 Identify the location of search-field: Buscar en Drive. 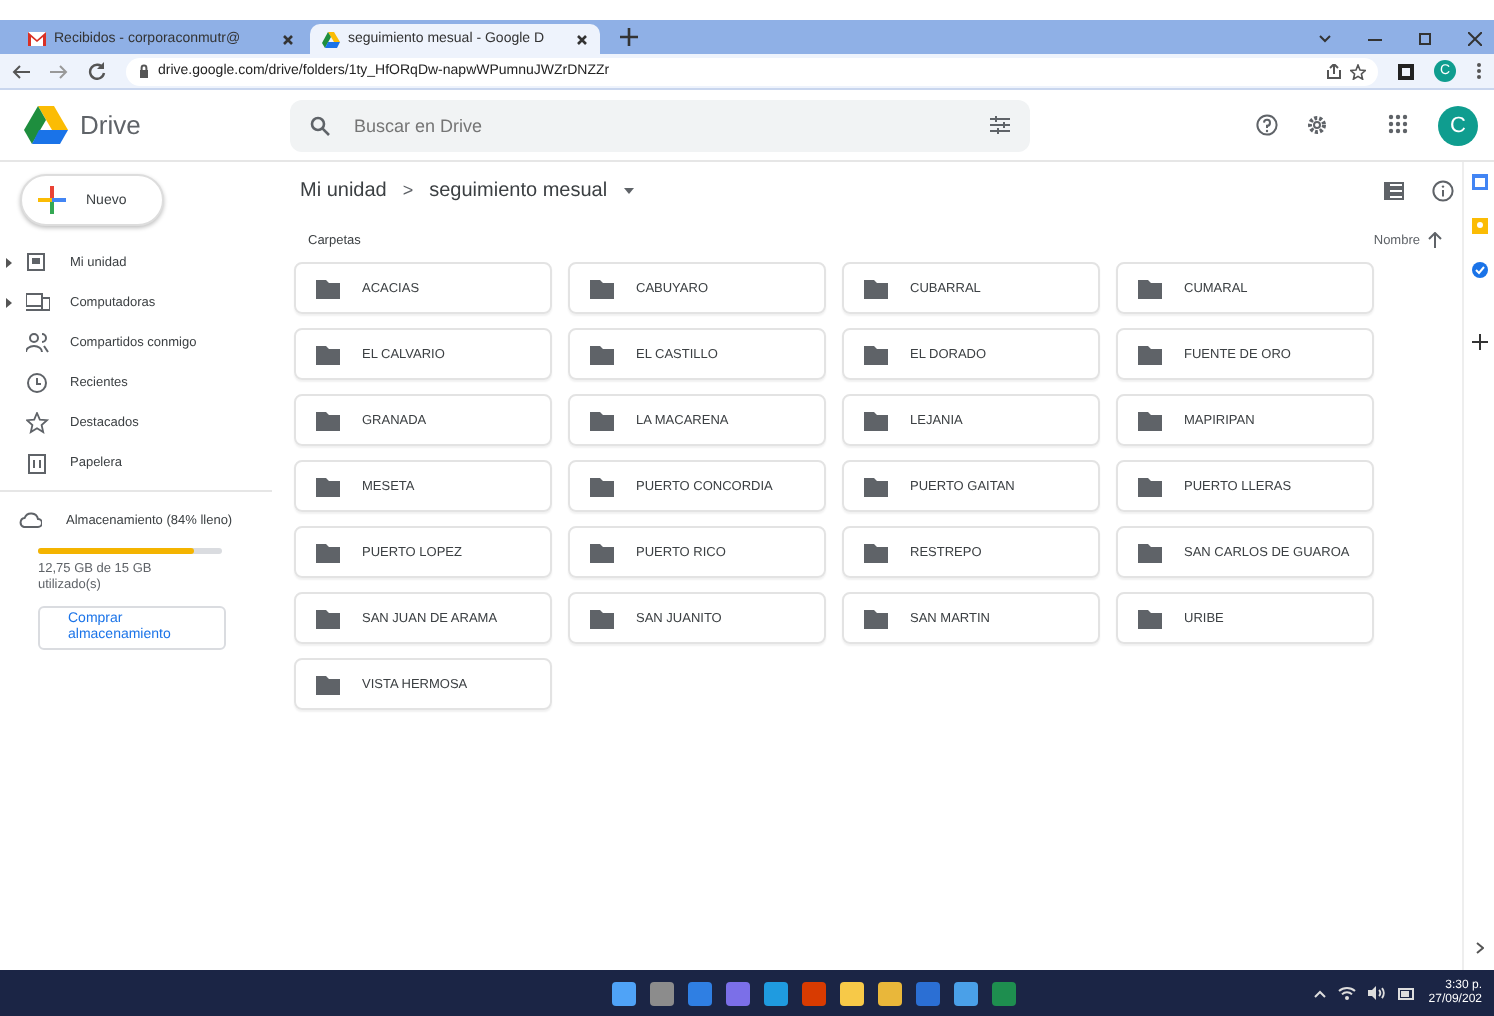
(660, 125).